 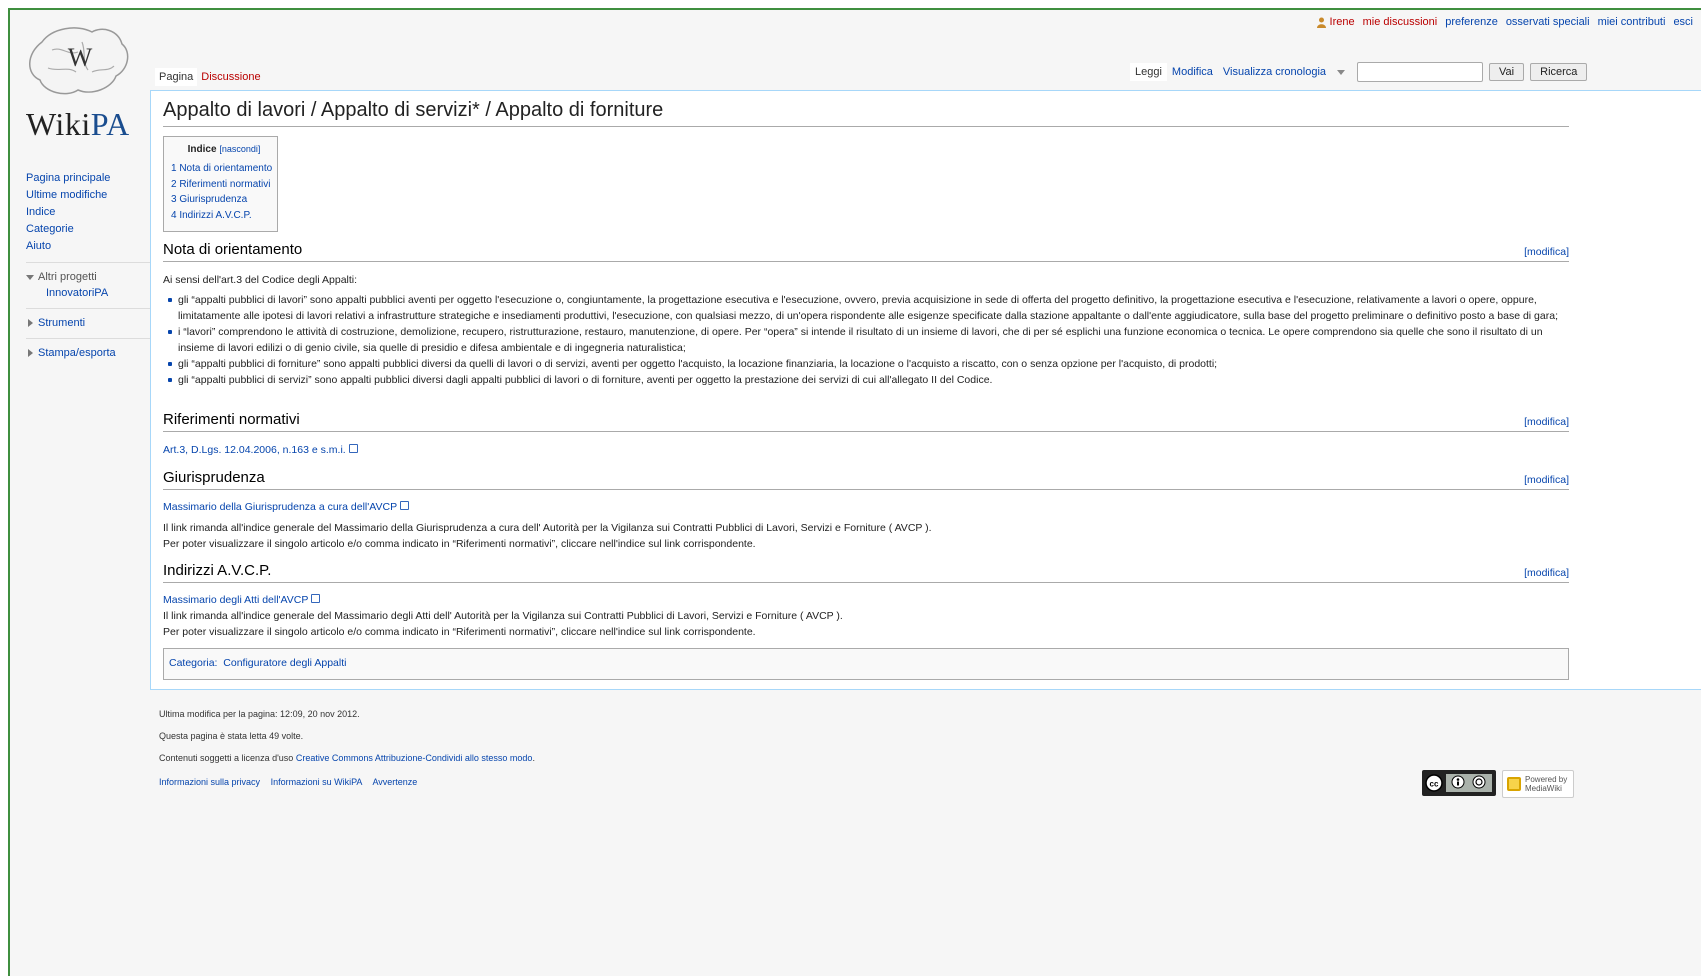 What do you see at coordinates (217, 570) in the screenshot?
I see `section-heading: Indirizzi A.V.C.P.` at bounding box center [217, 570].